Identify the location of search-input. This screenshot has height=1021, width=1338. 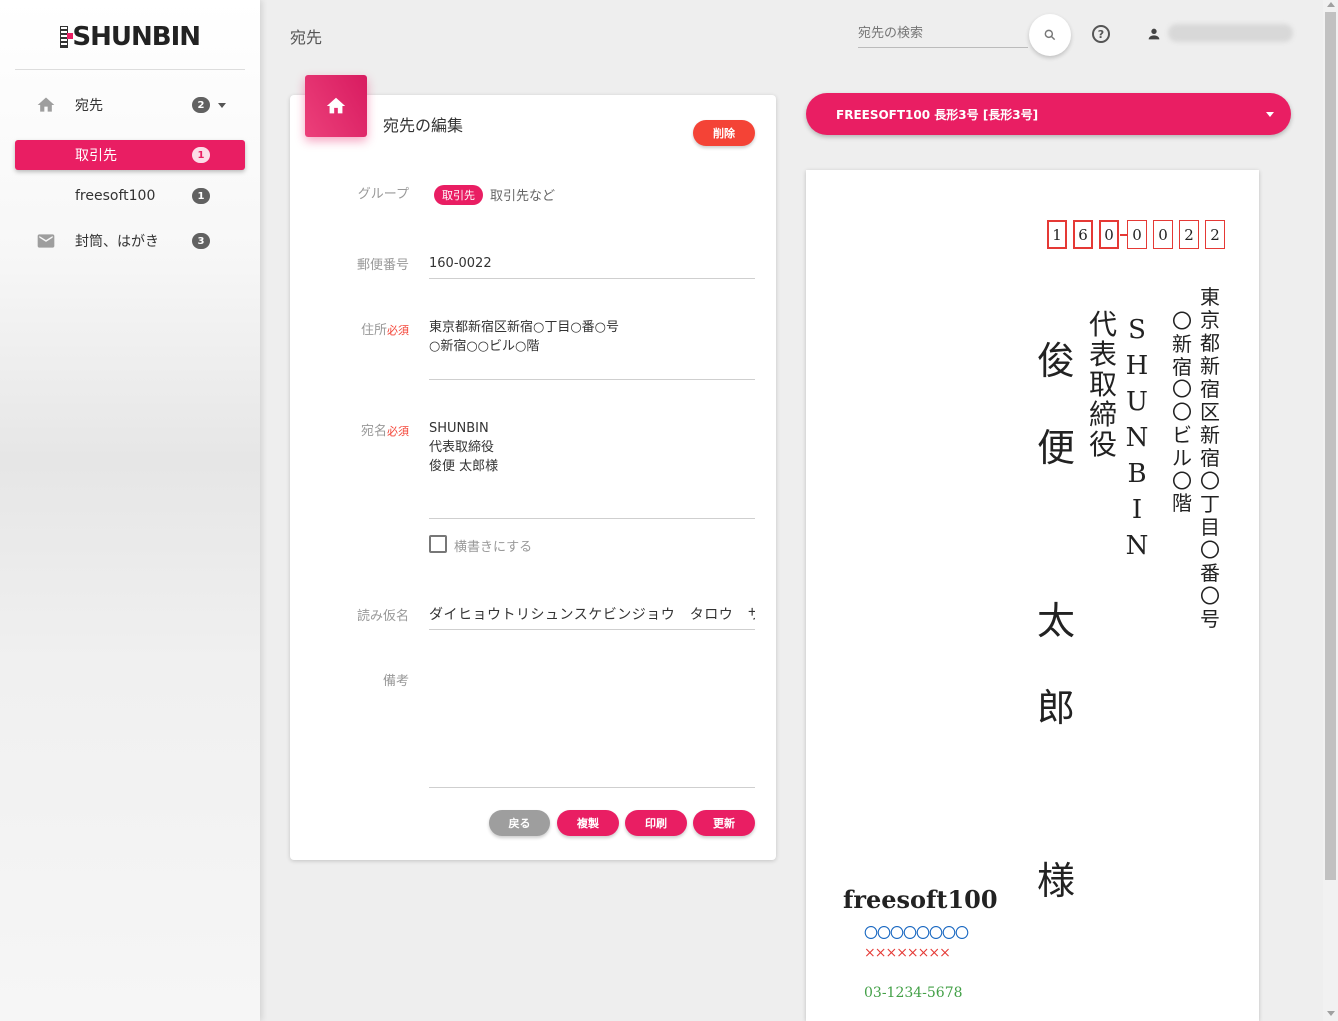
(940, 33).